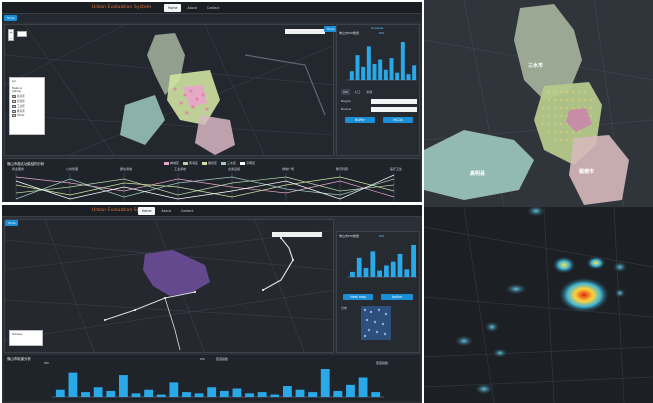 The image size is (653, 403). Describe the element at coordinates (288, 169) in the screenshot. I see `axis-label: 绿地广场` at that location.